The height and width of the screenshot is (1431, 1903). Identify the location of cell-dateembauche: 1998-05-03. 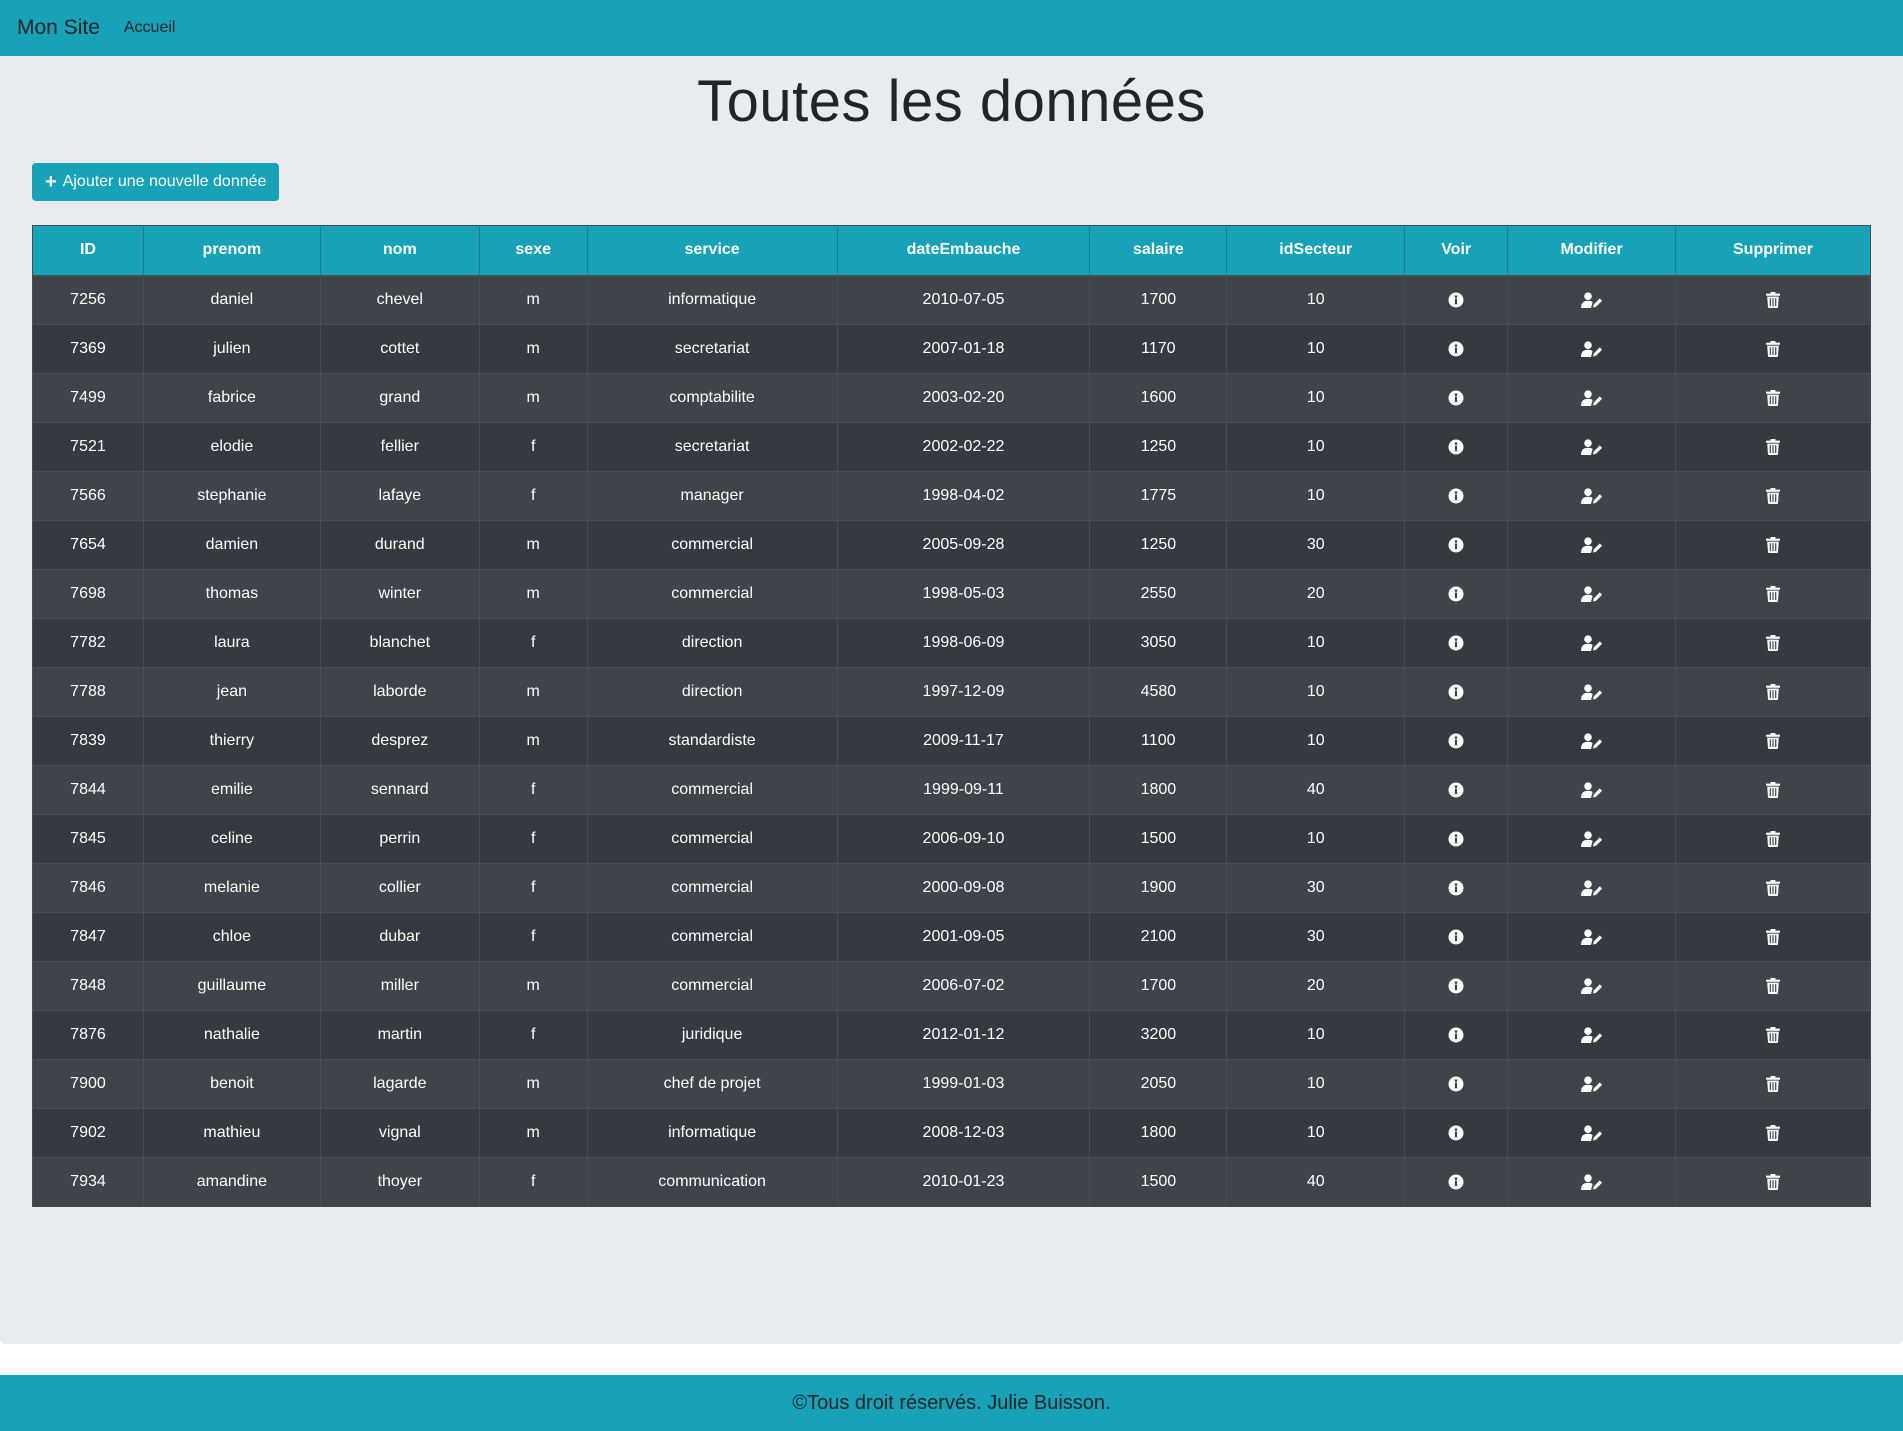
(964, 594).